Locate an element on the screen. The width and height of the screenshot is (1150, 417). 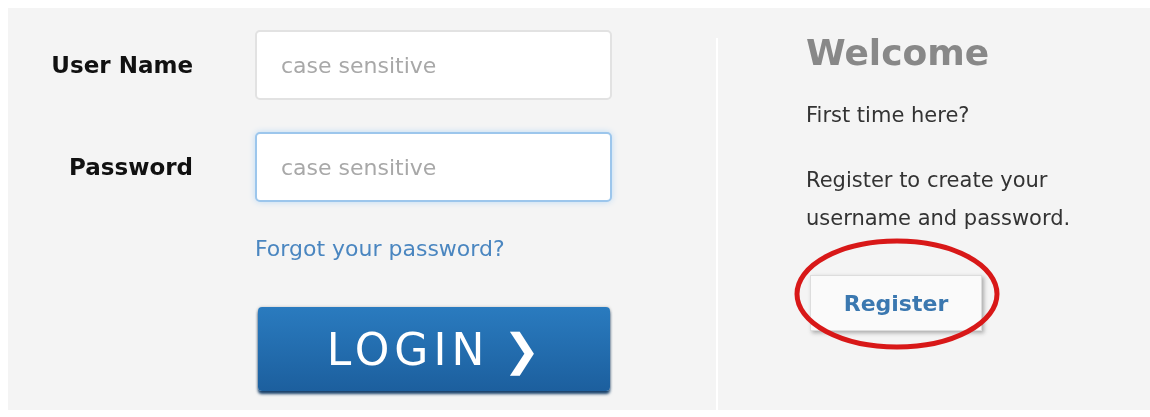
register-info-text: Register to create your username and password. is located at coordinates (939, 199).